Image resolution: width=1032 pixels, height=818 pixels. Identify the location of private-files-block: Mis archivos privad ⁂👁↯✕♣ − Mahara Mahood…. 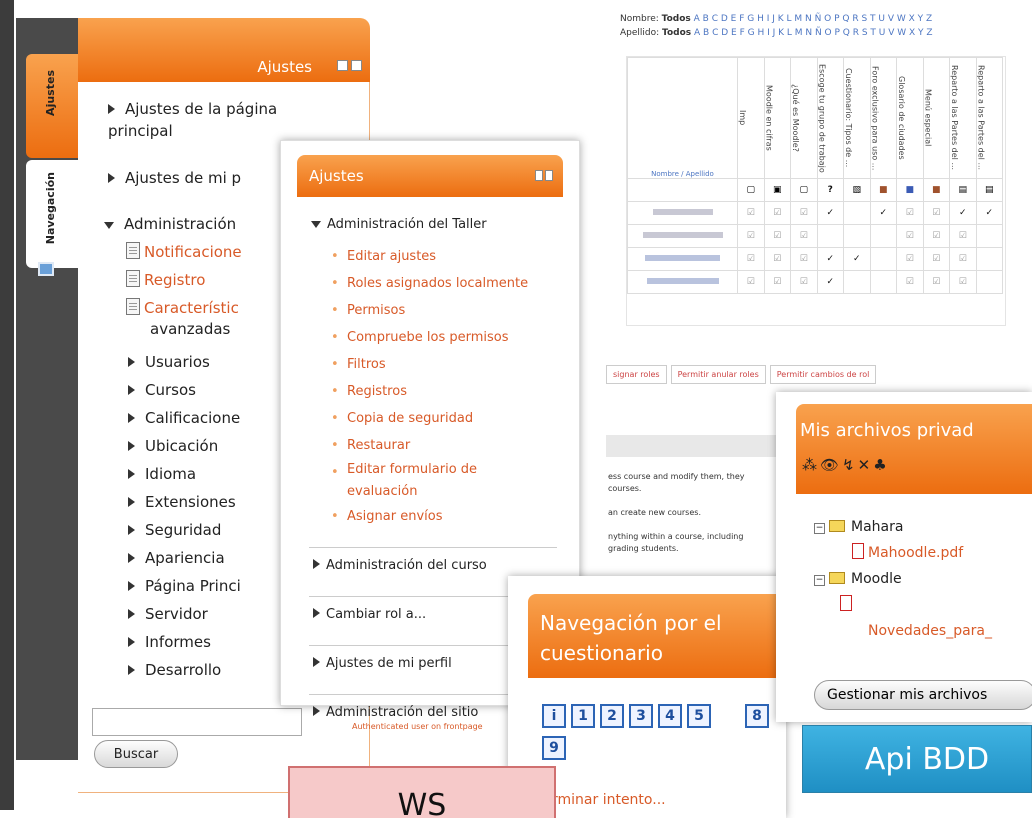
(904, 557).